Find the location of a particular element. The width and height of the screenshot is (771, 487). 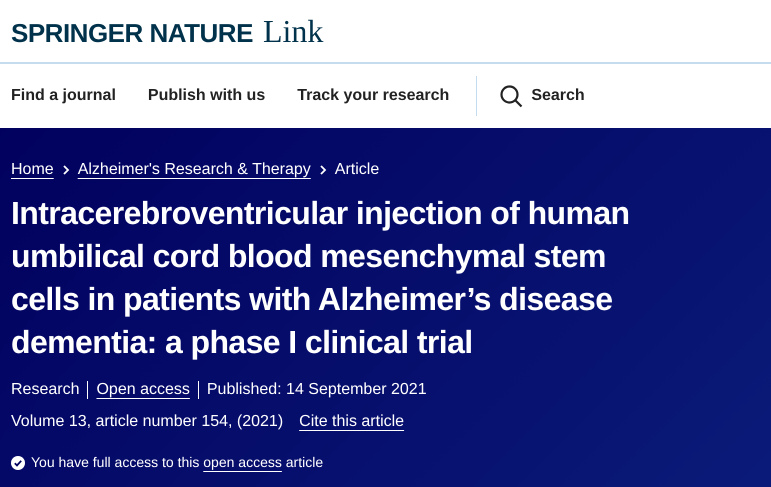

open-access-link: open access is located at coordinates (242, 462).